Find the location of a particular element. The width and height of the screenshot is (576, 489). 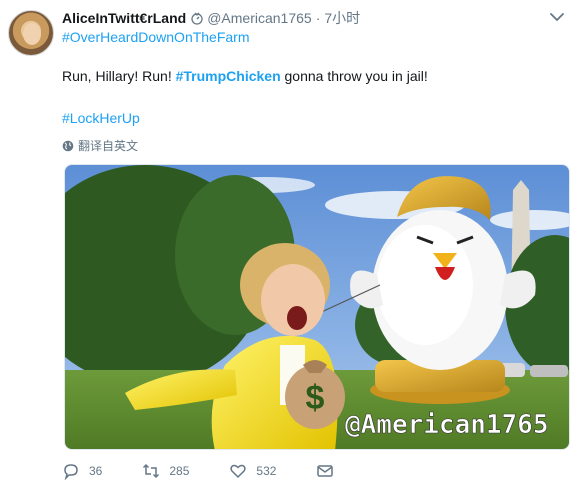

tweet-text-suffix: gonna throw you in jail! is located at coordinates (354, 76).